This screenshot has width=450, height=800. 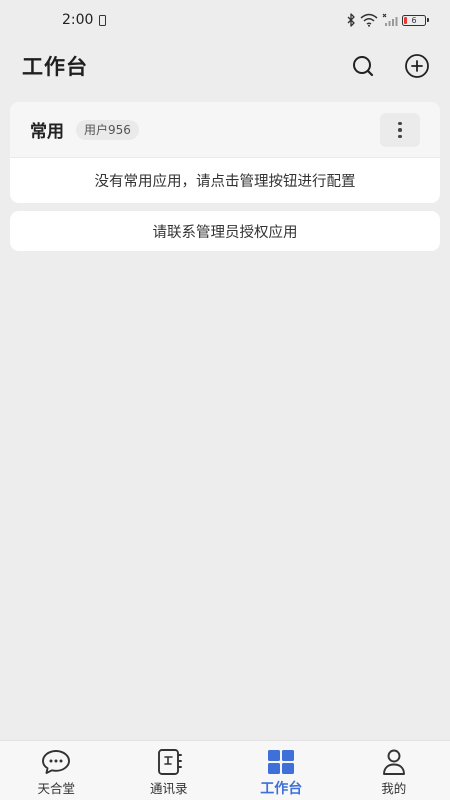 I want to click on tab-mine: 我的, so click(x=394, y=770).